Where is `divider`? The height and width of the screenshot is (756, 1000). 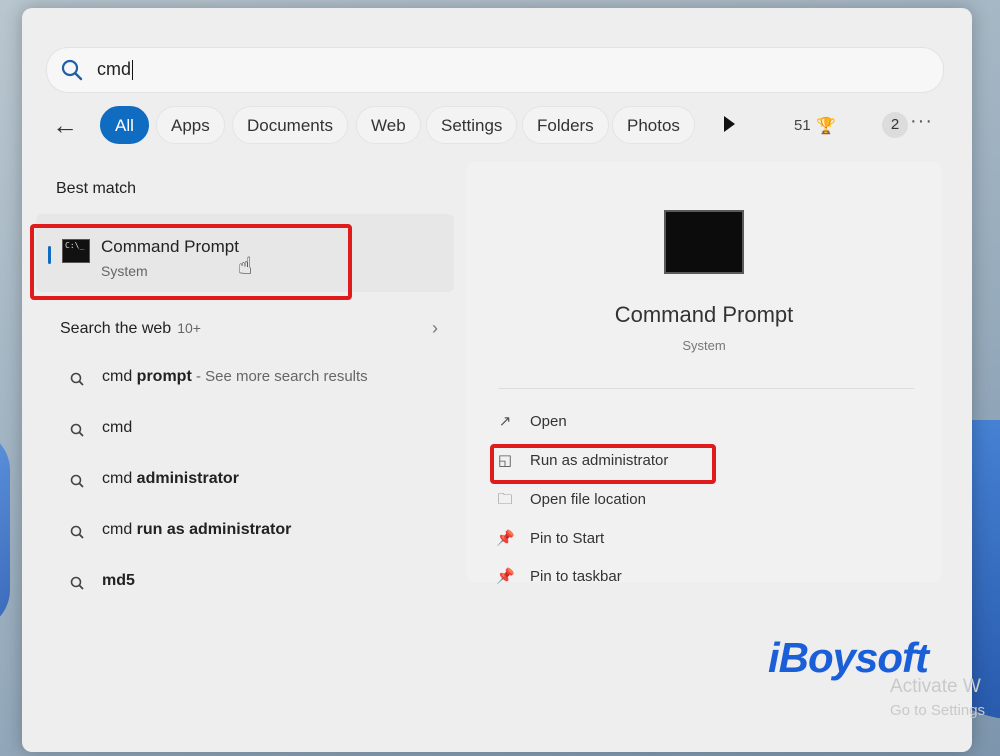 divider is located at coordinates (706, 388).